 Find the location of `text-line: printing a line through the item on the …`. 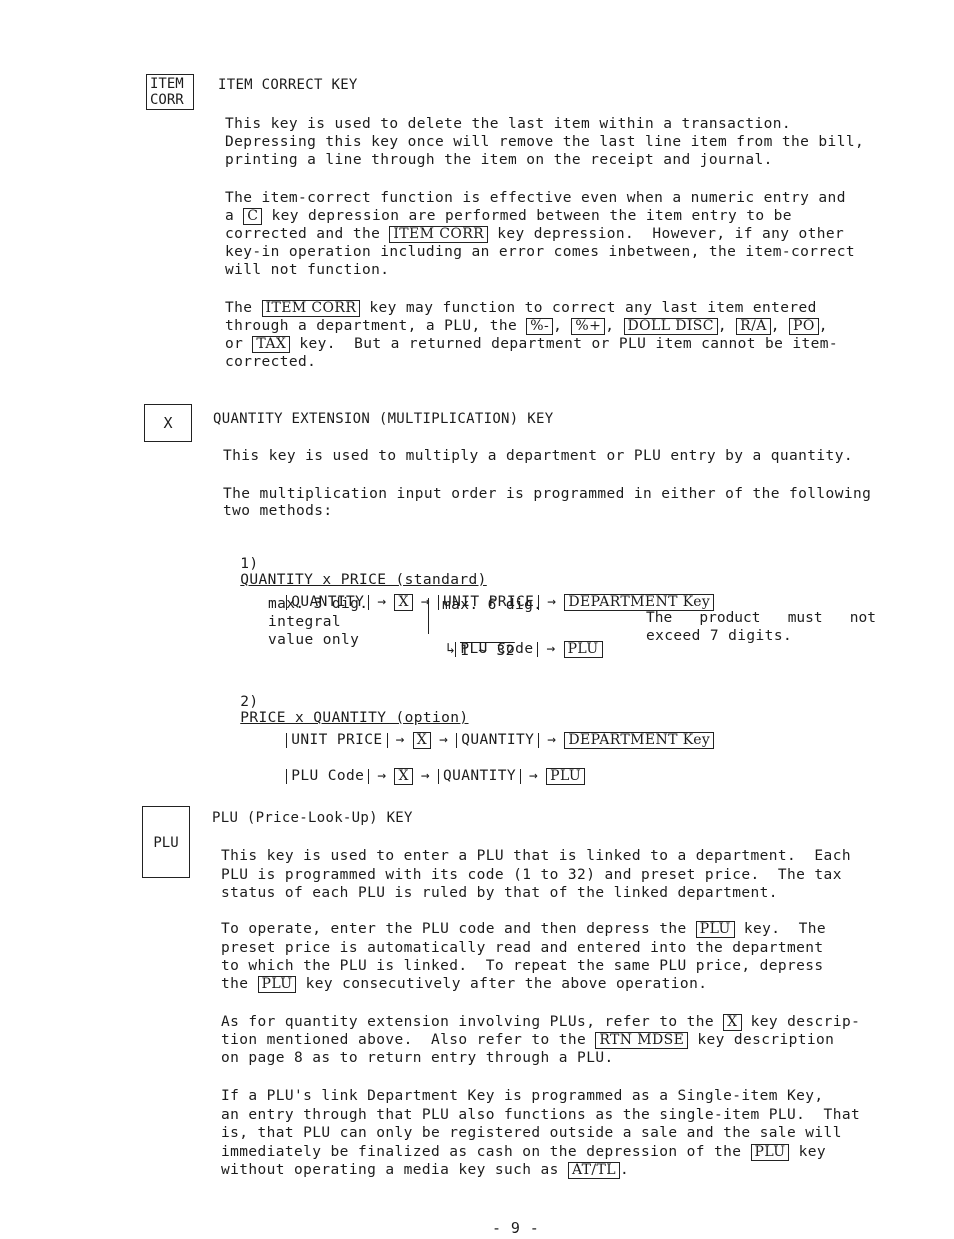

text-line: printing a line through the item on the … is located at coordinates (499, 160).